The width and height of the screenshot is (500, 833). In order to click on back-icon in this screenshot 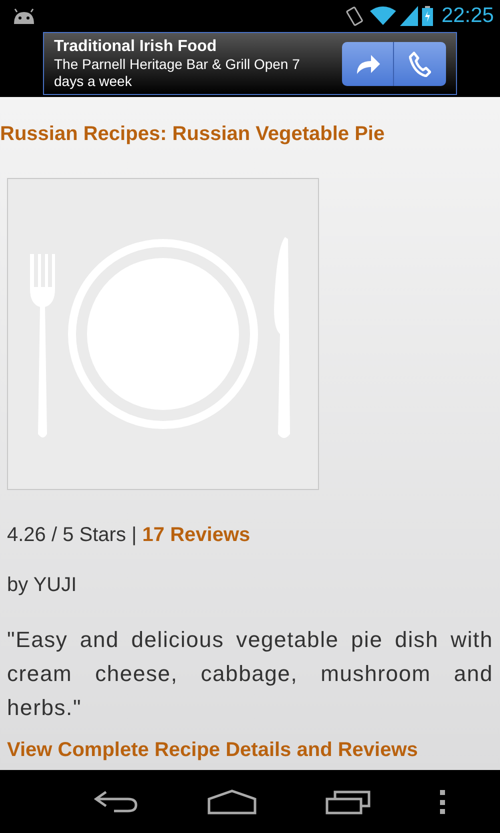, I will do `click(116, 802)`.